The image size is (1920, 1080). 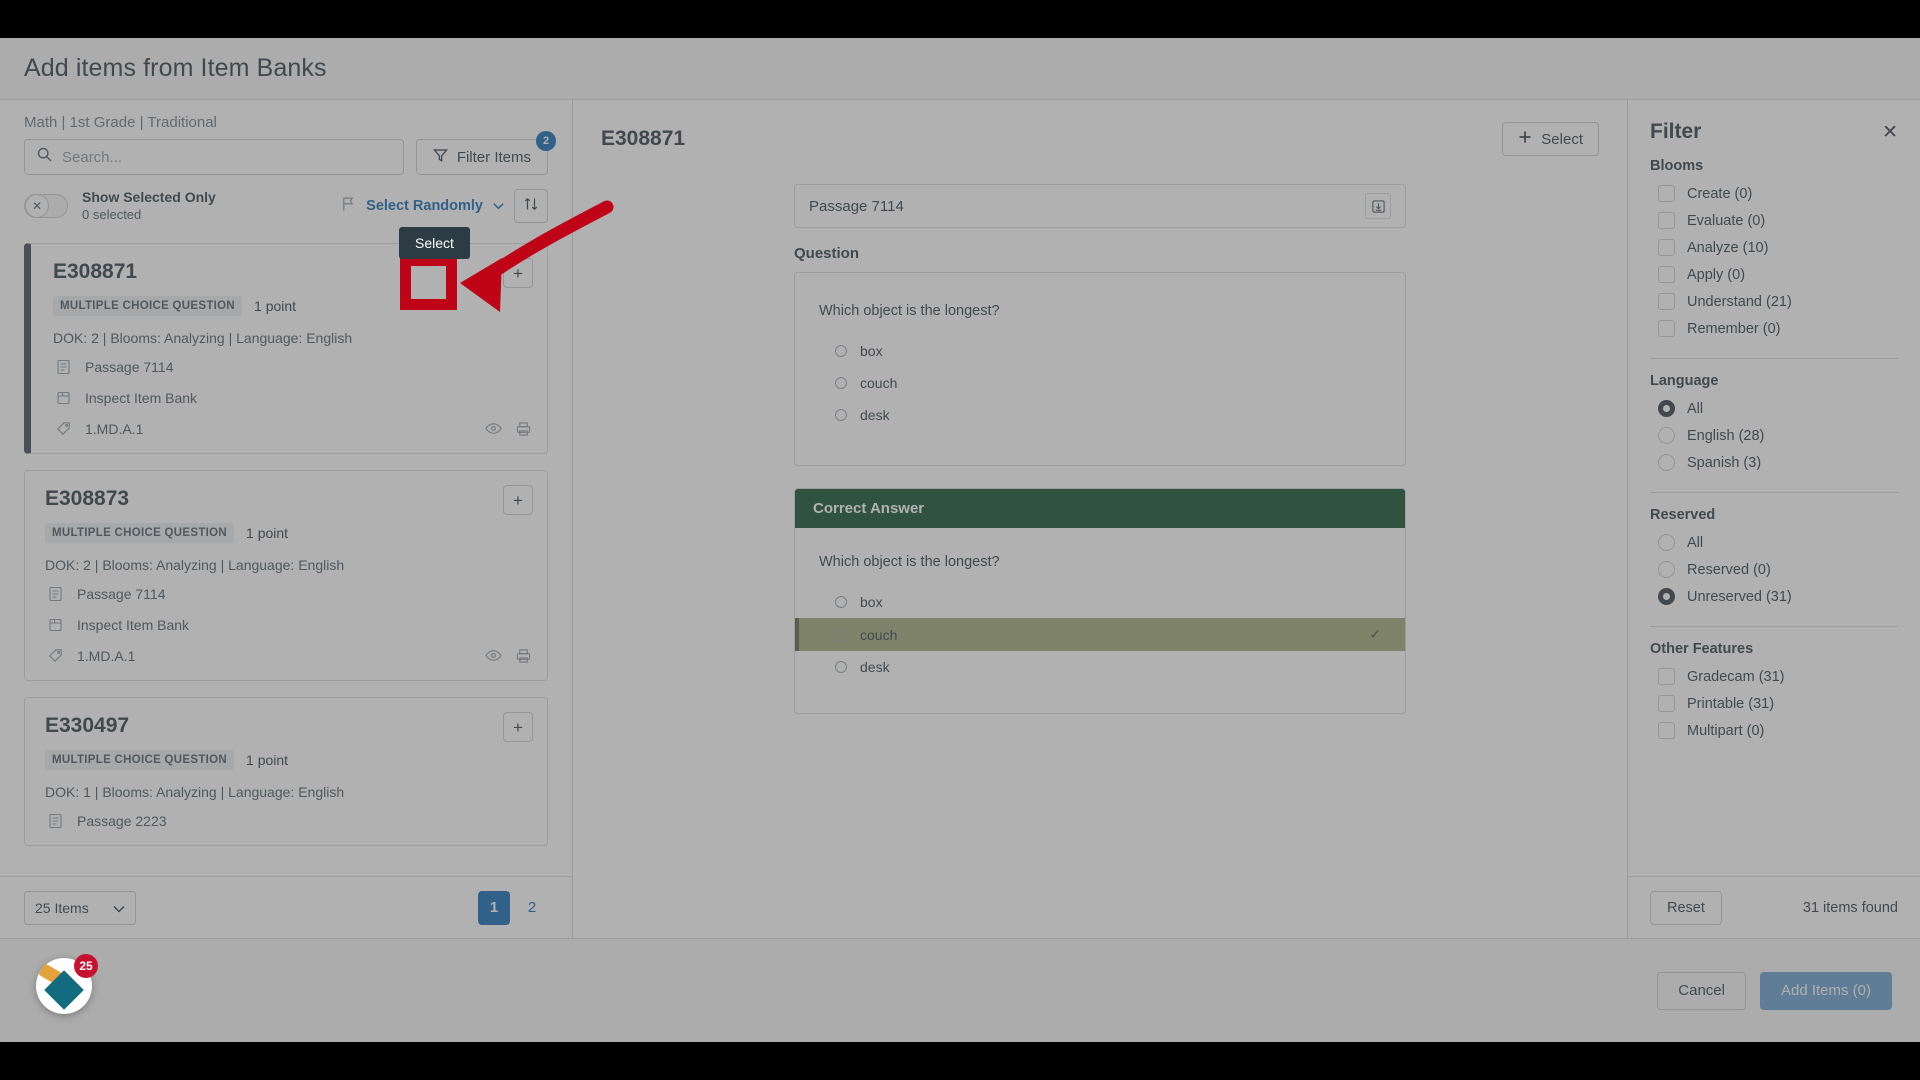 I want to click on question-option: box, so click(x=1100, y=351).